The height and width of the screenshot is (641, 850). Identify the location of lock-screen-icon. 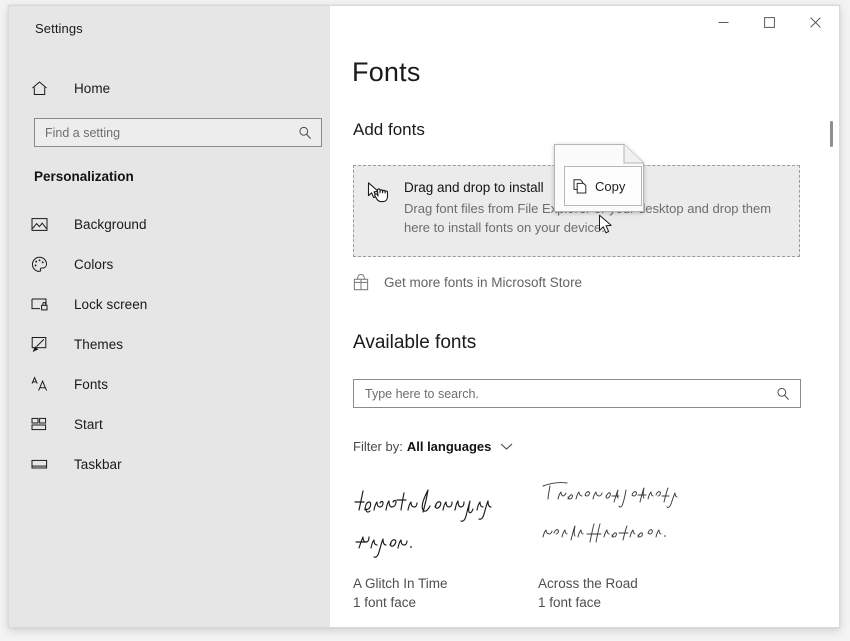
(44, 304).